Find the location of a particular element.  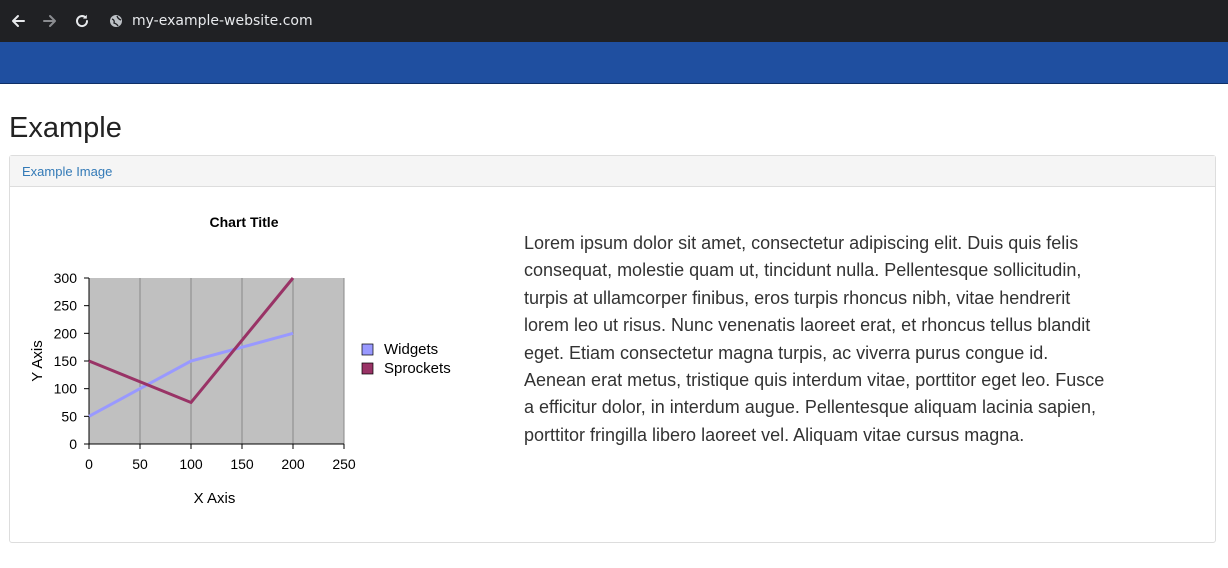

browser-toolbar: my-example-website.com is located at coordinates (614, 21).